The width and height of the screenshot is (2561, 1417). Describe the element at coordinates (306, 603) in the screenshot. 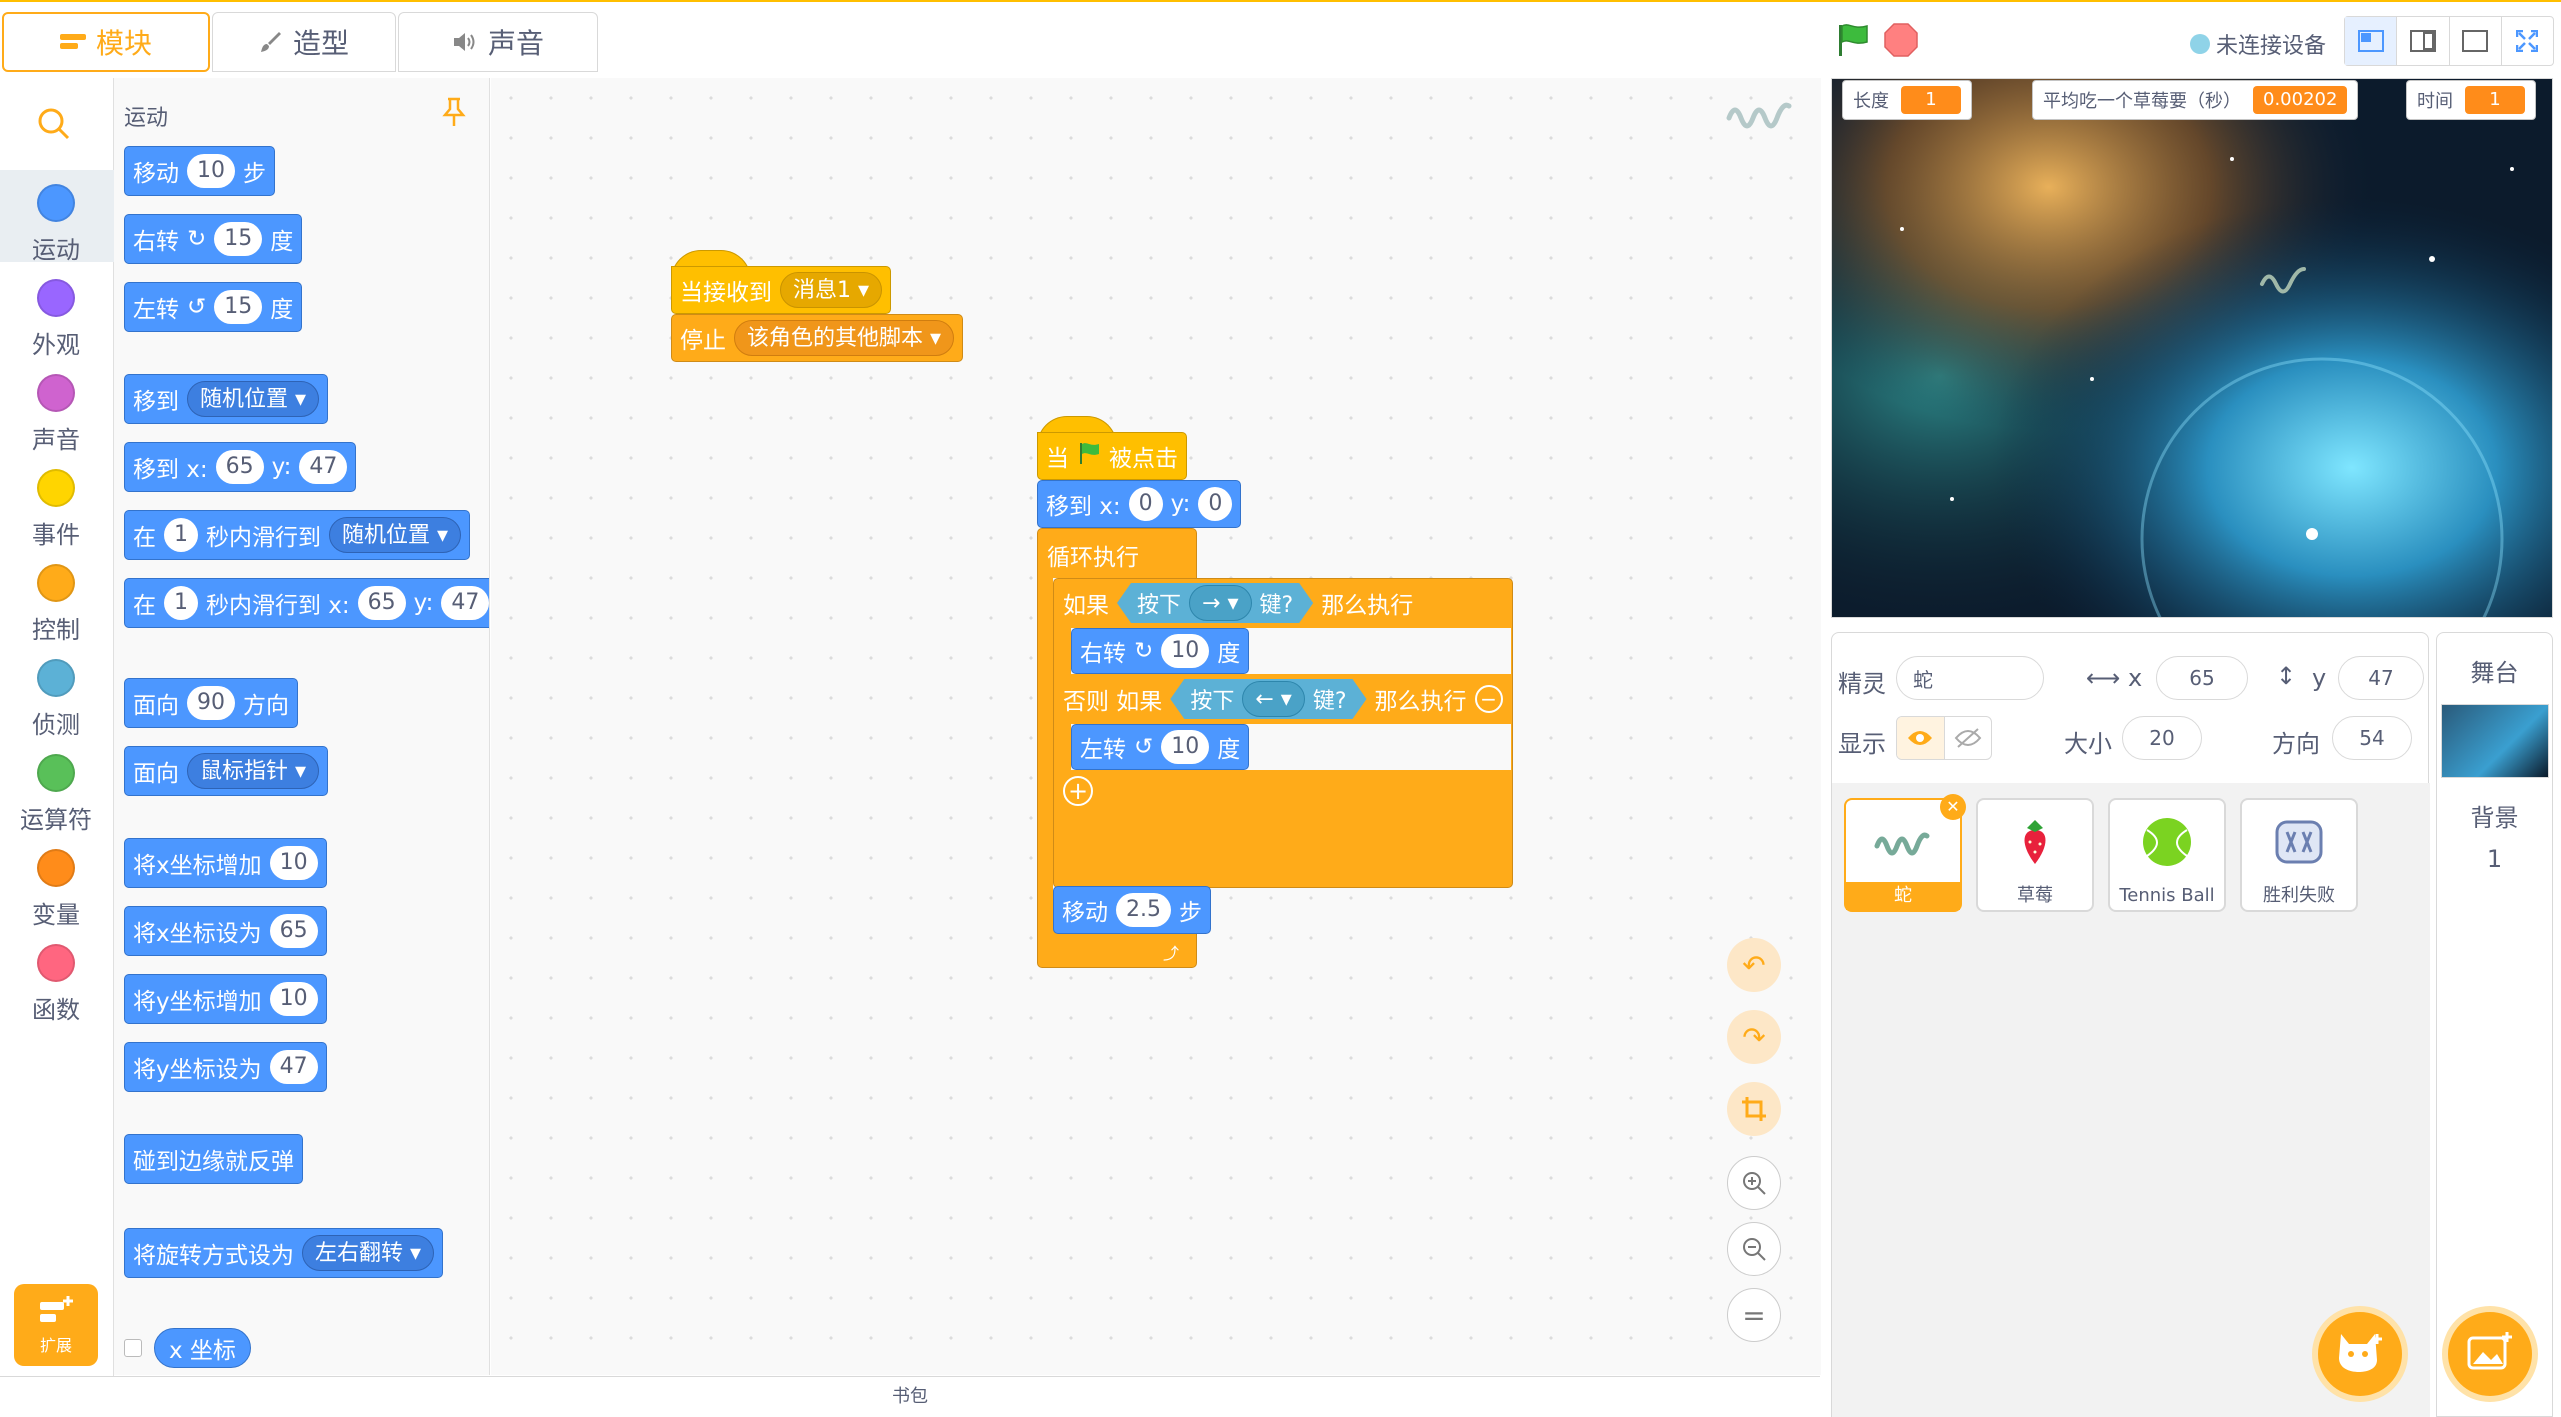

I see `block-glide-xy: 在 1 秒内滑行到 x: 65 y: 47` at that location.